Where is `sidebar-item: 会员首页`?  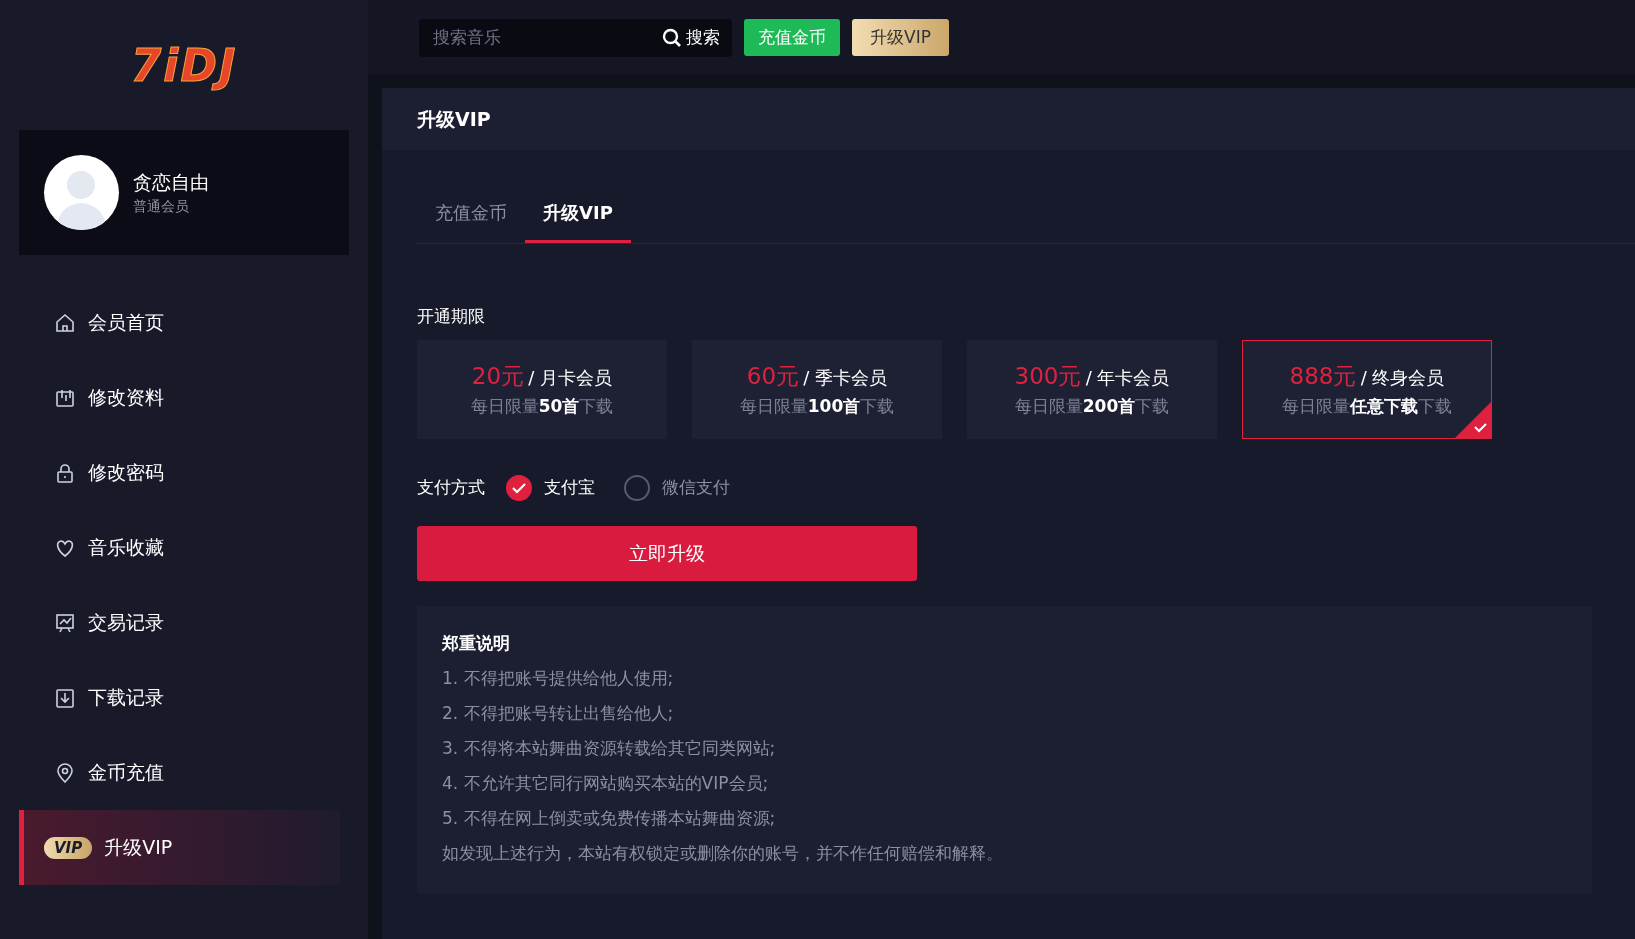
sidebar-item: 会员首页 is located at coordinates (179, 322).